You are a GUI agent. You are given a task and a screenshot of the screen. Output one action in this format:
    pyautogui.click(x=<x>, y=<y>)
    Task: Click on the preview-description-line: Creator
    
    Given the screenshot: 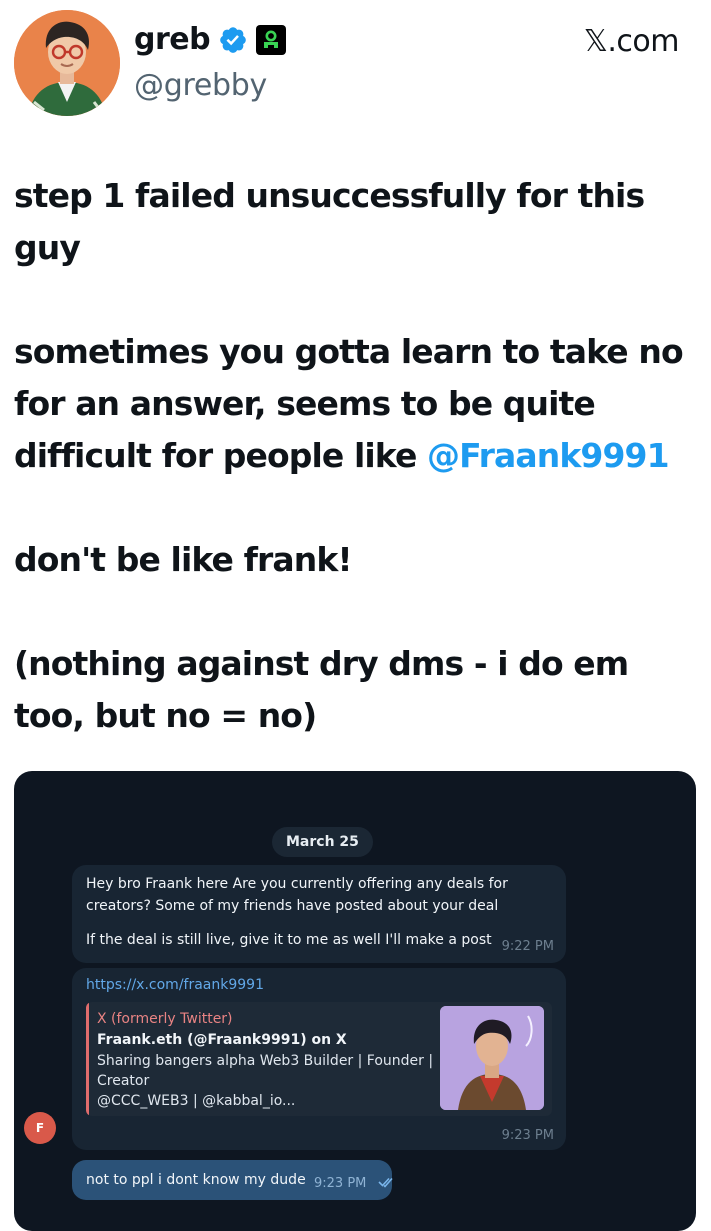 What is the action you would take?
    pyautogui.click(x=123, y=1081)
    